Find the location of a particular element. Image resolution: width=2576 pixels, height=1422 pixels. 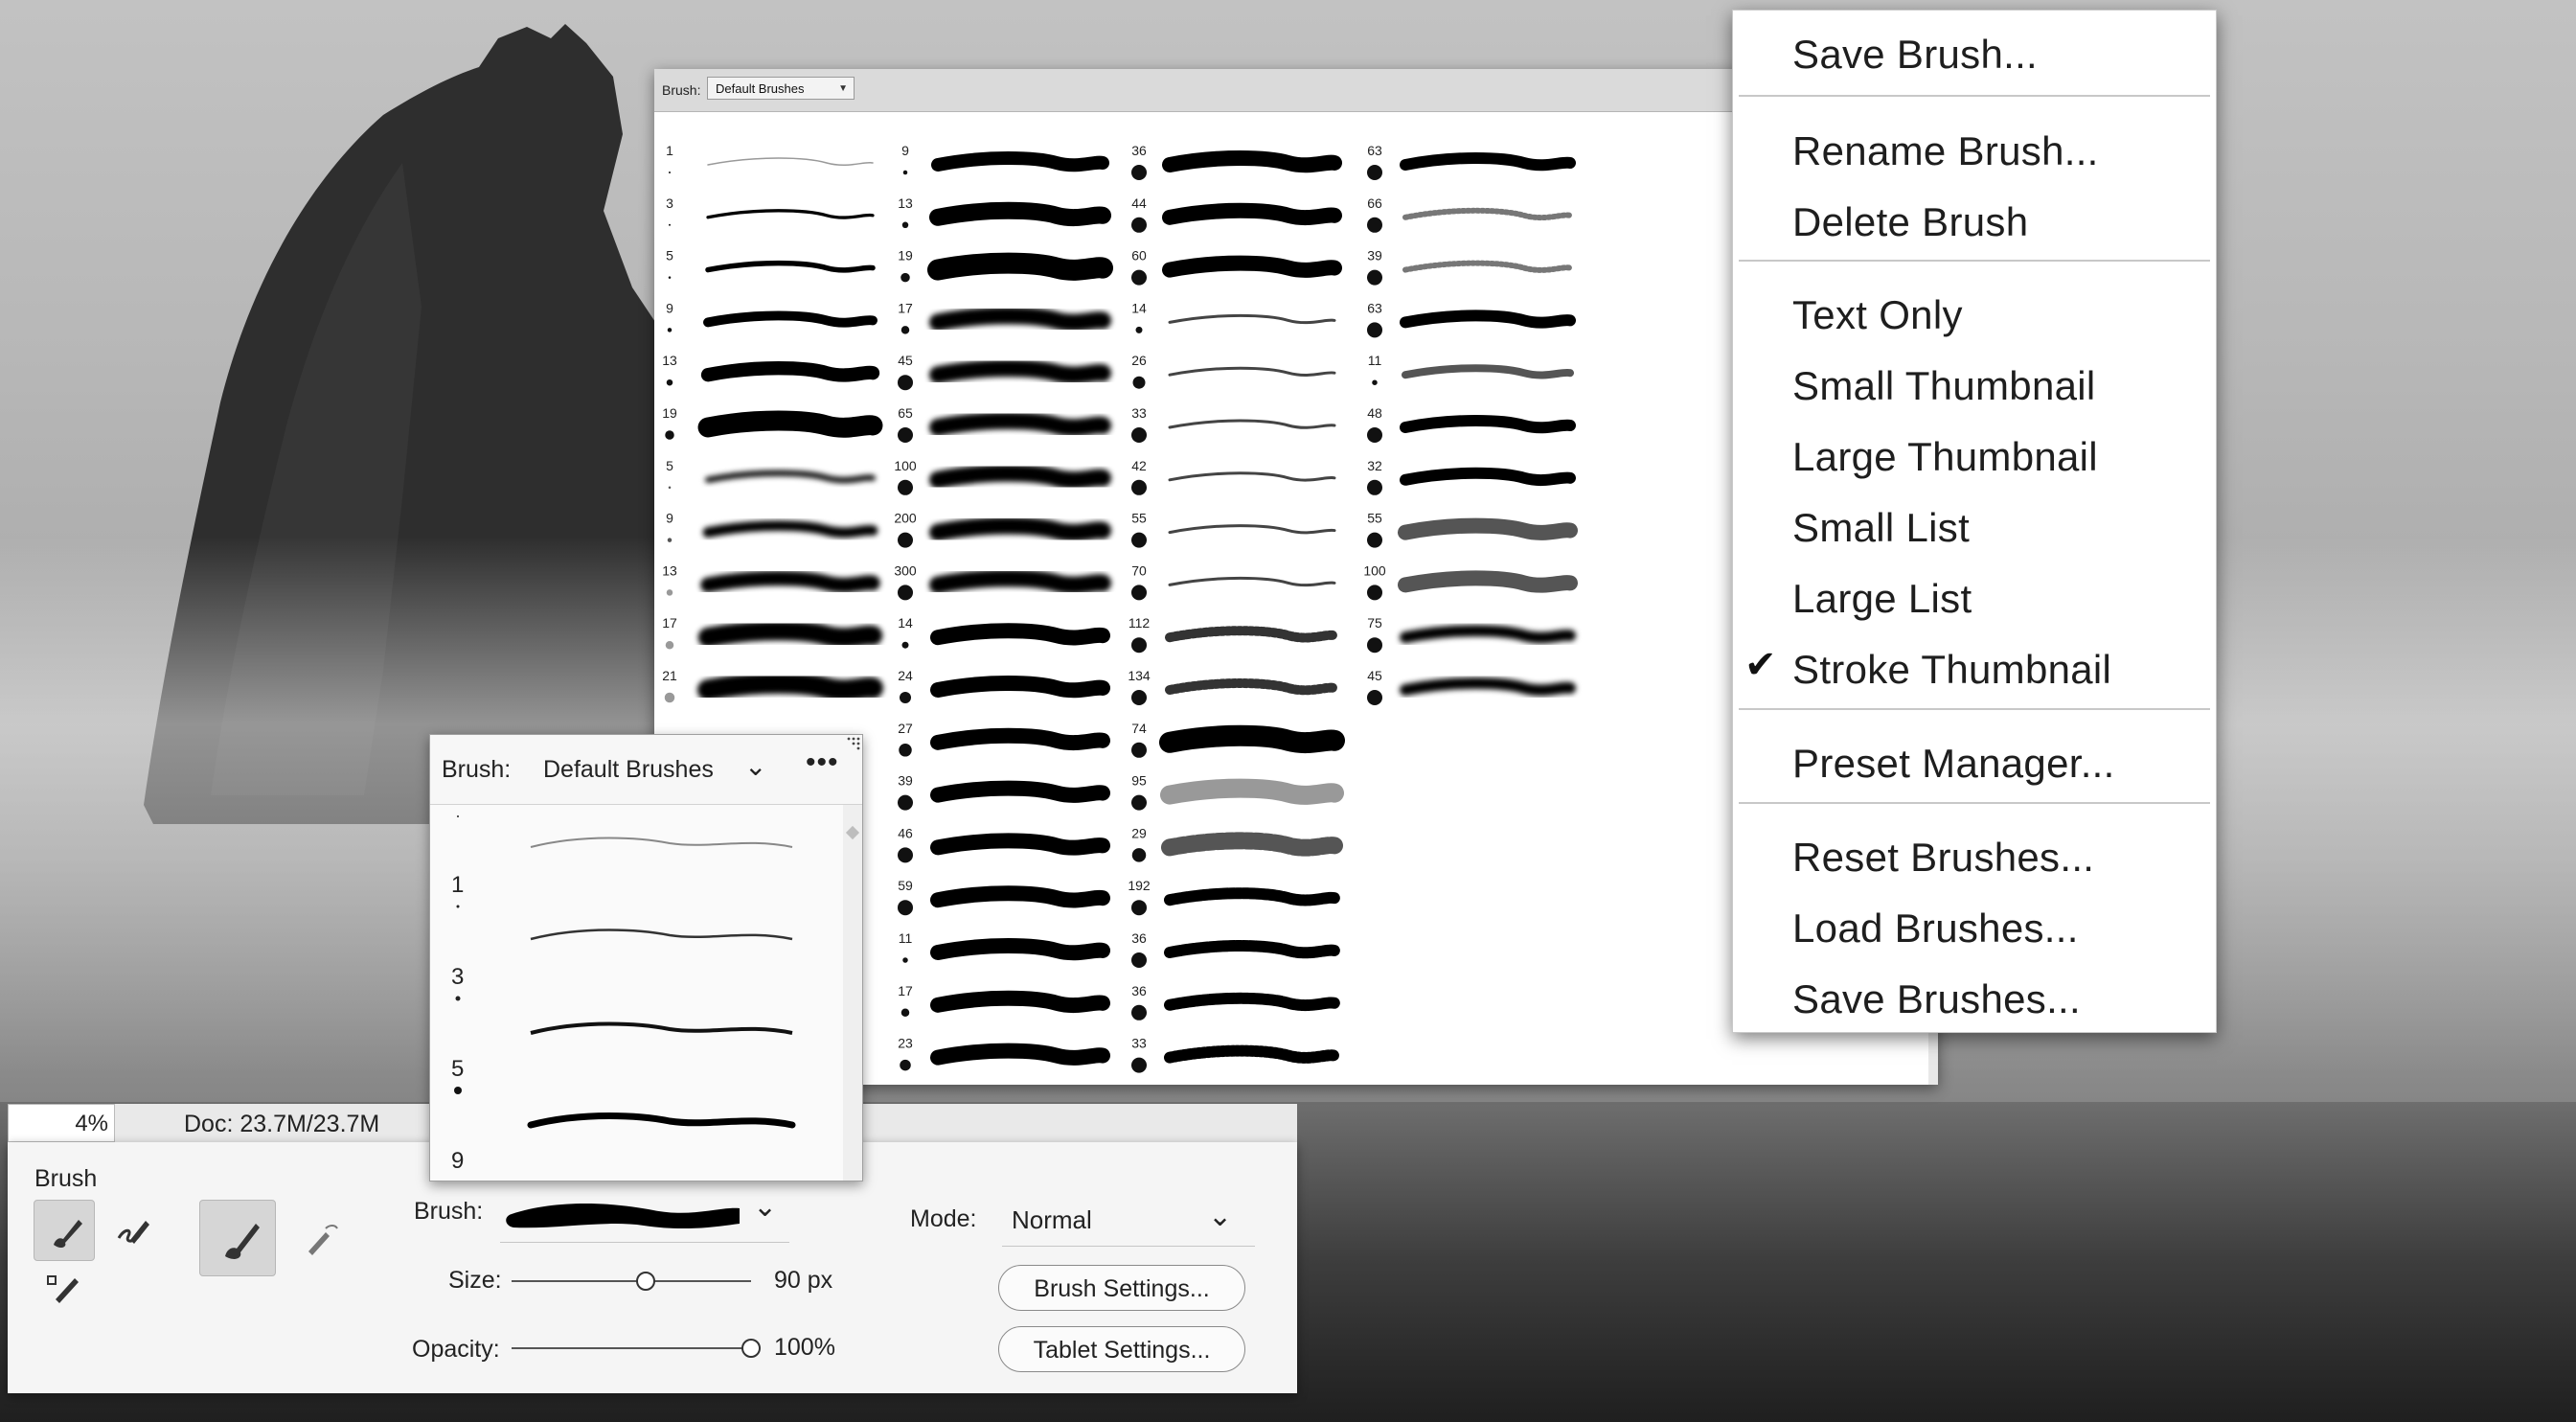

menu-item-small-list: Small List is located at coordinates (1881, 528).